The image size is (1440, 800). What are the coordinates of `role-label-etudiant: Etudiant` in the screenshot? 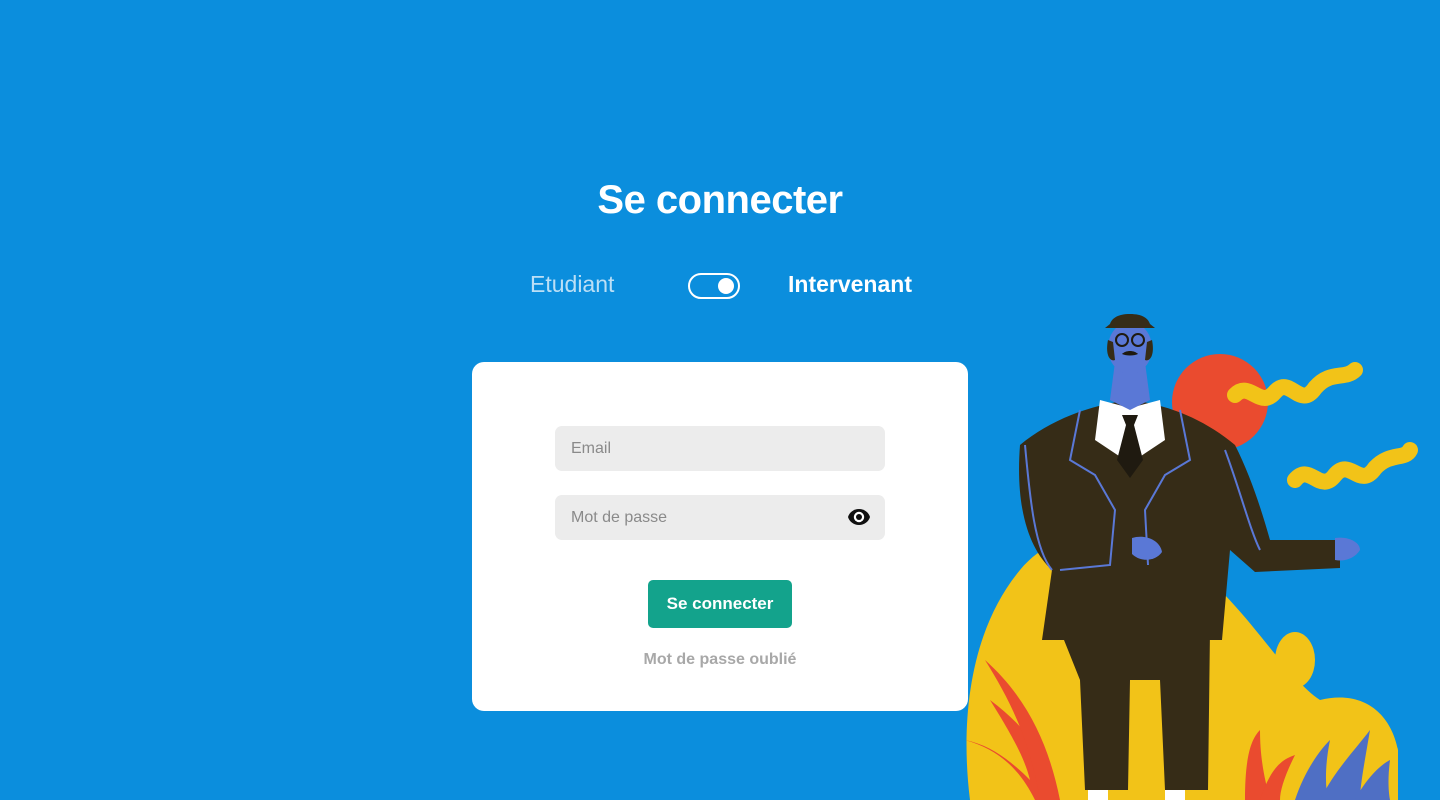 It's located at (572, 284).